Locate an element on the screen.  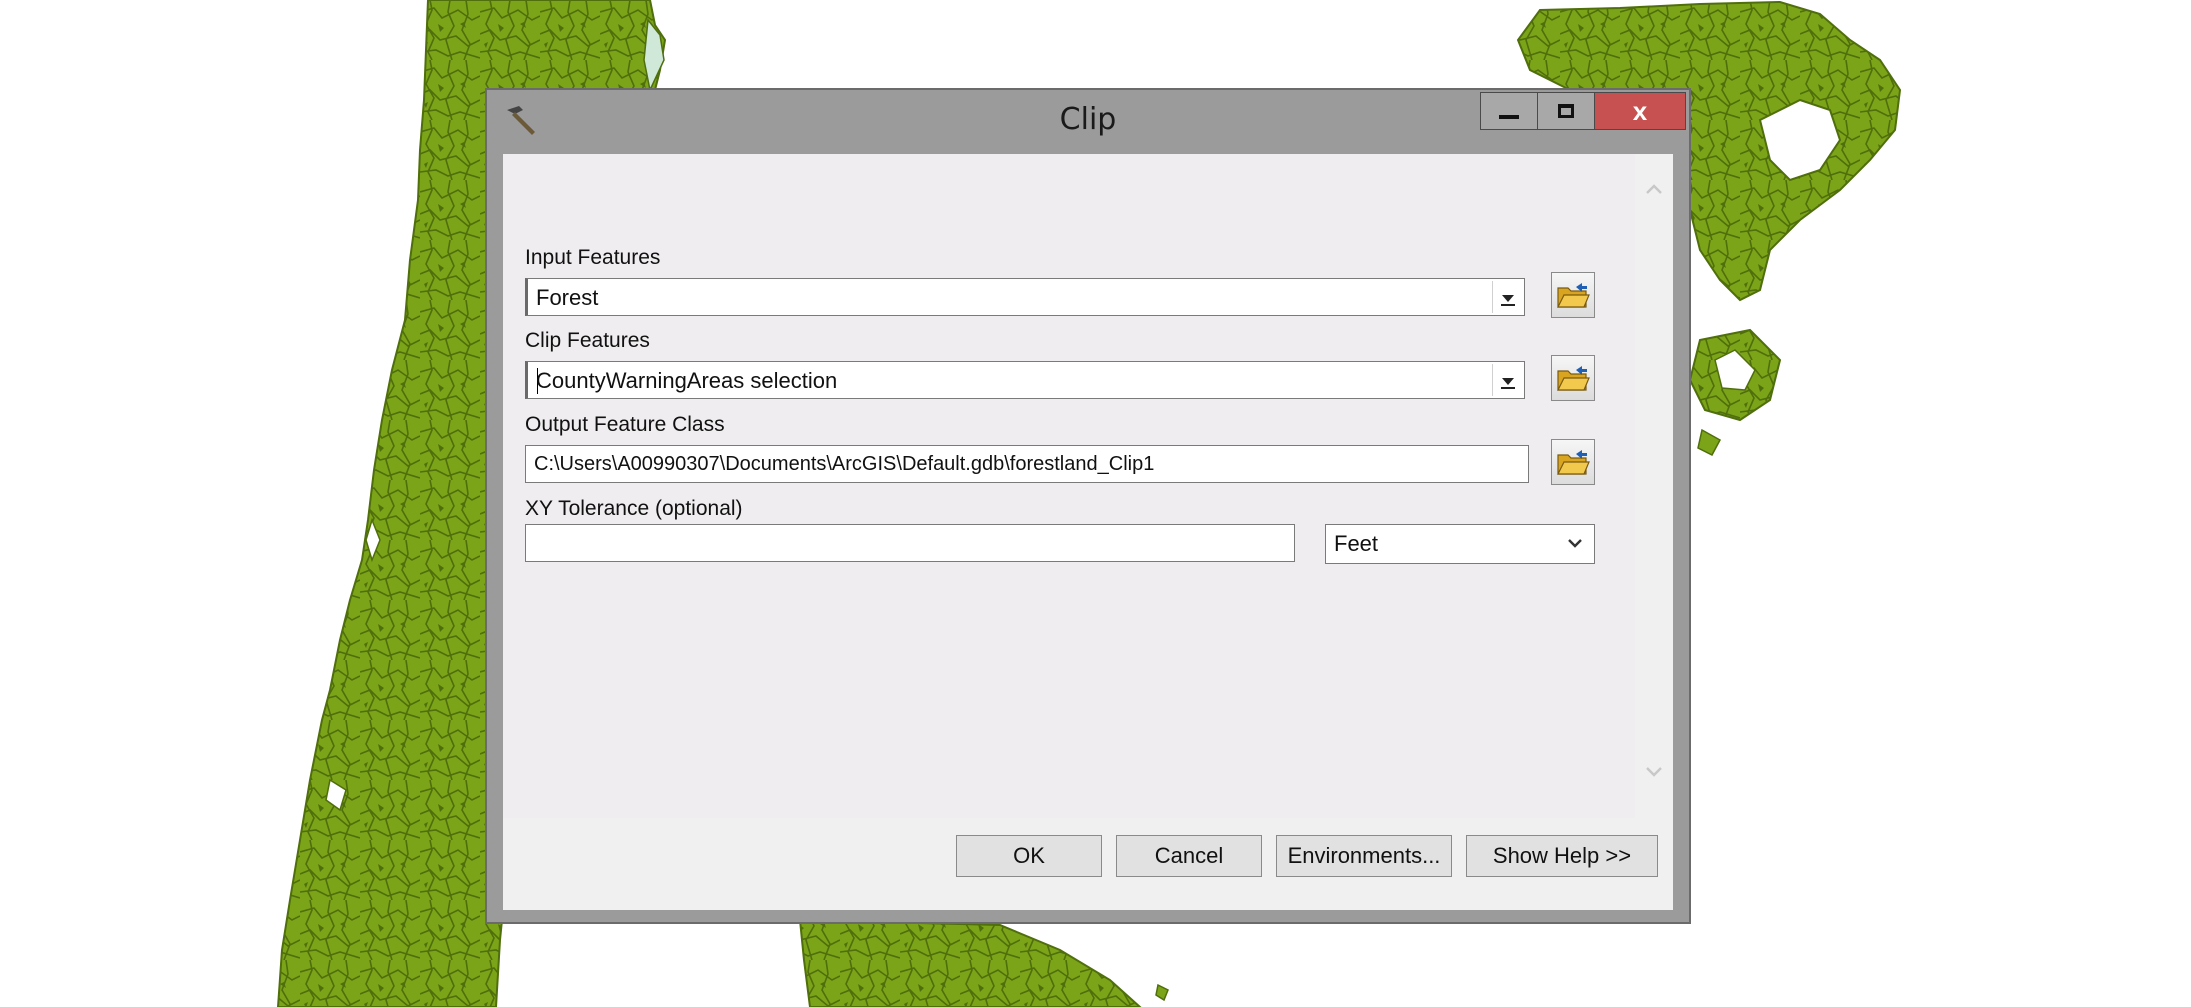
minimize-icon is located at coordinates (1509, 117).